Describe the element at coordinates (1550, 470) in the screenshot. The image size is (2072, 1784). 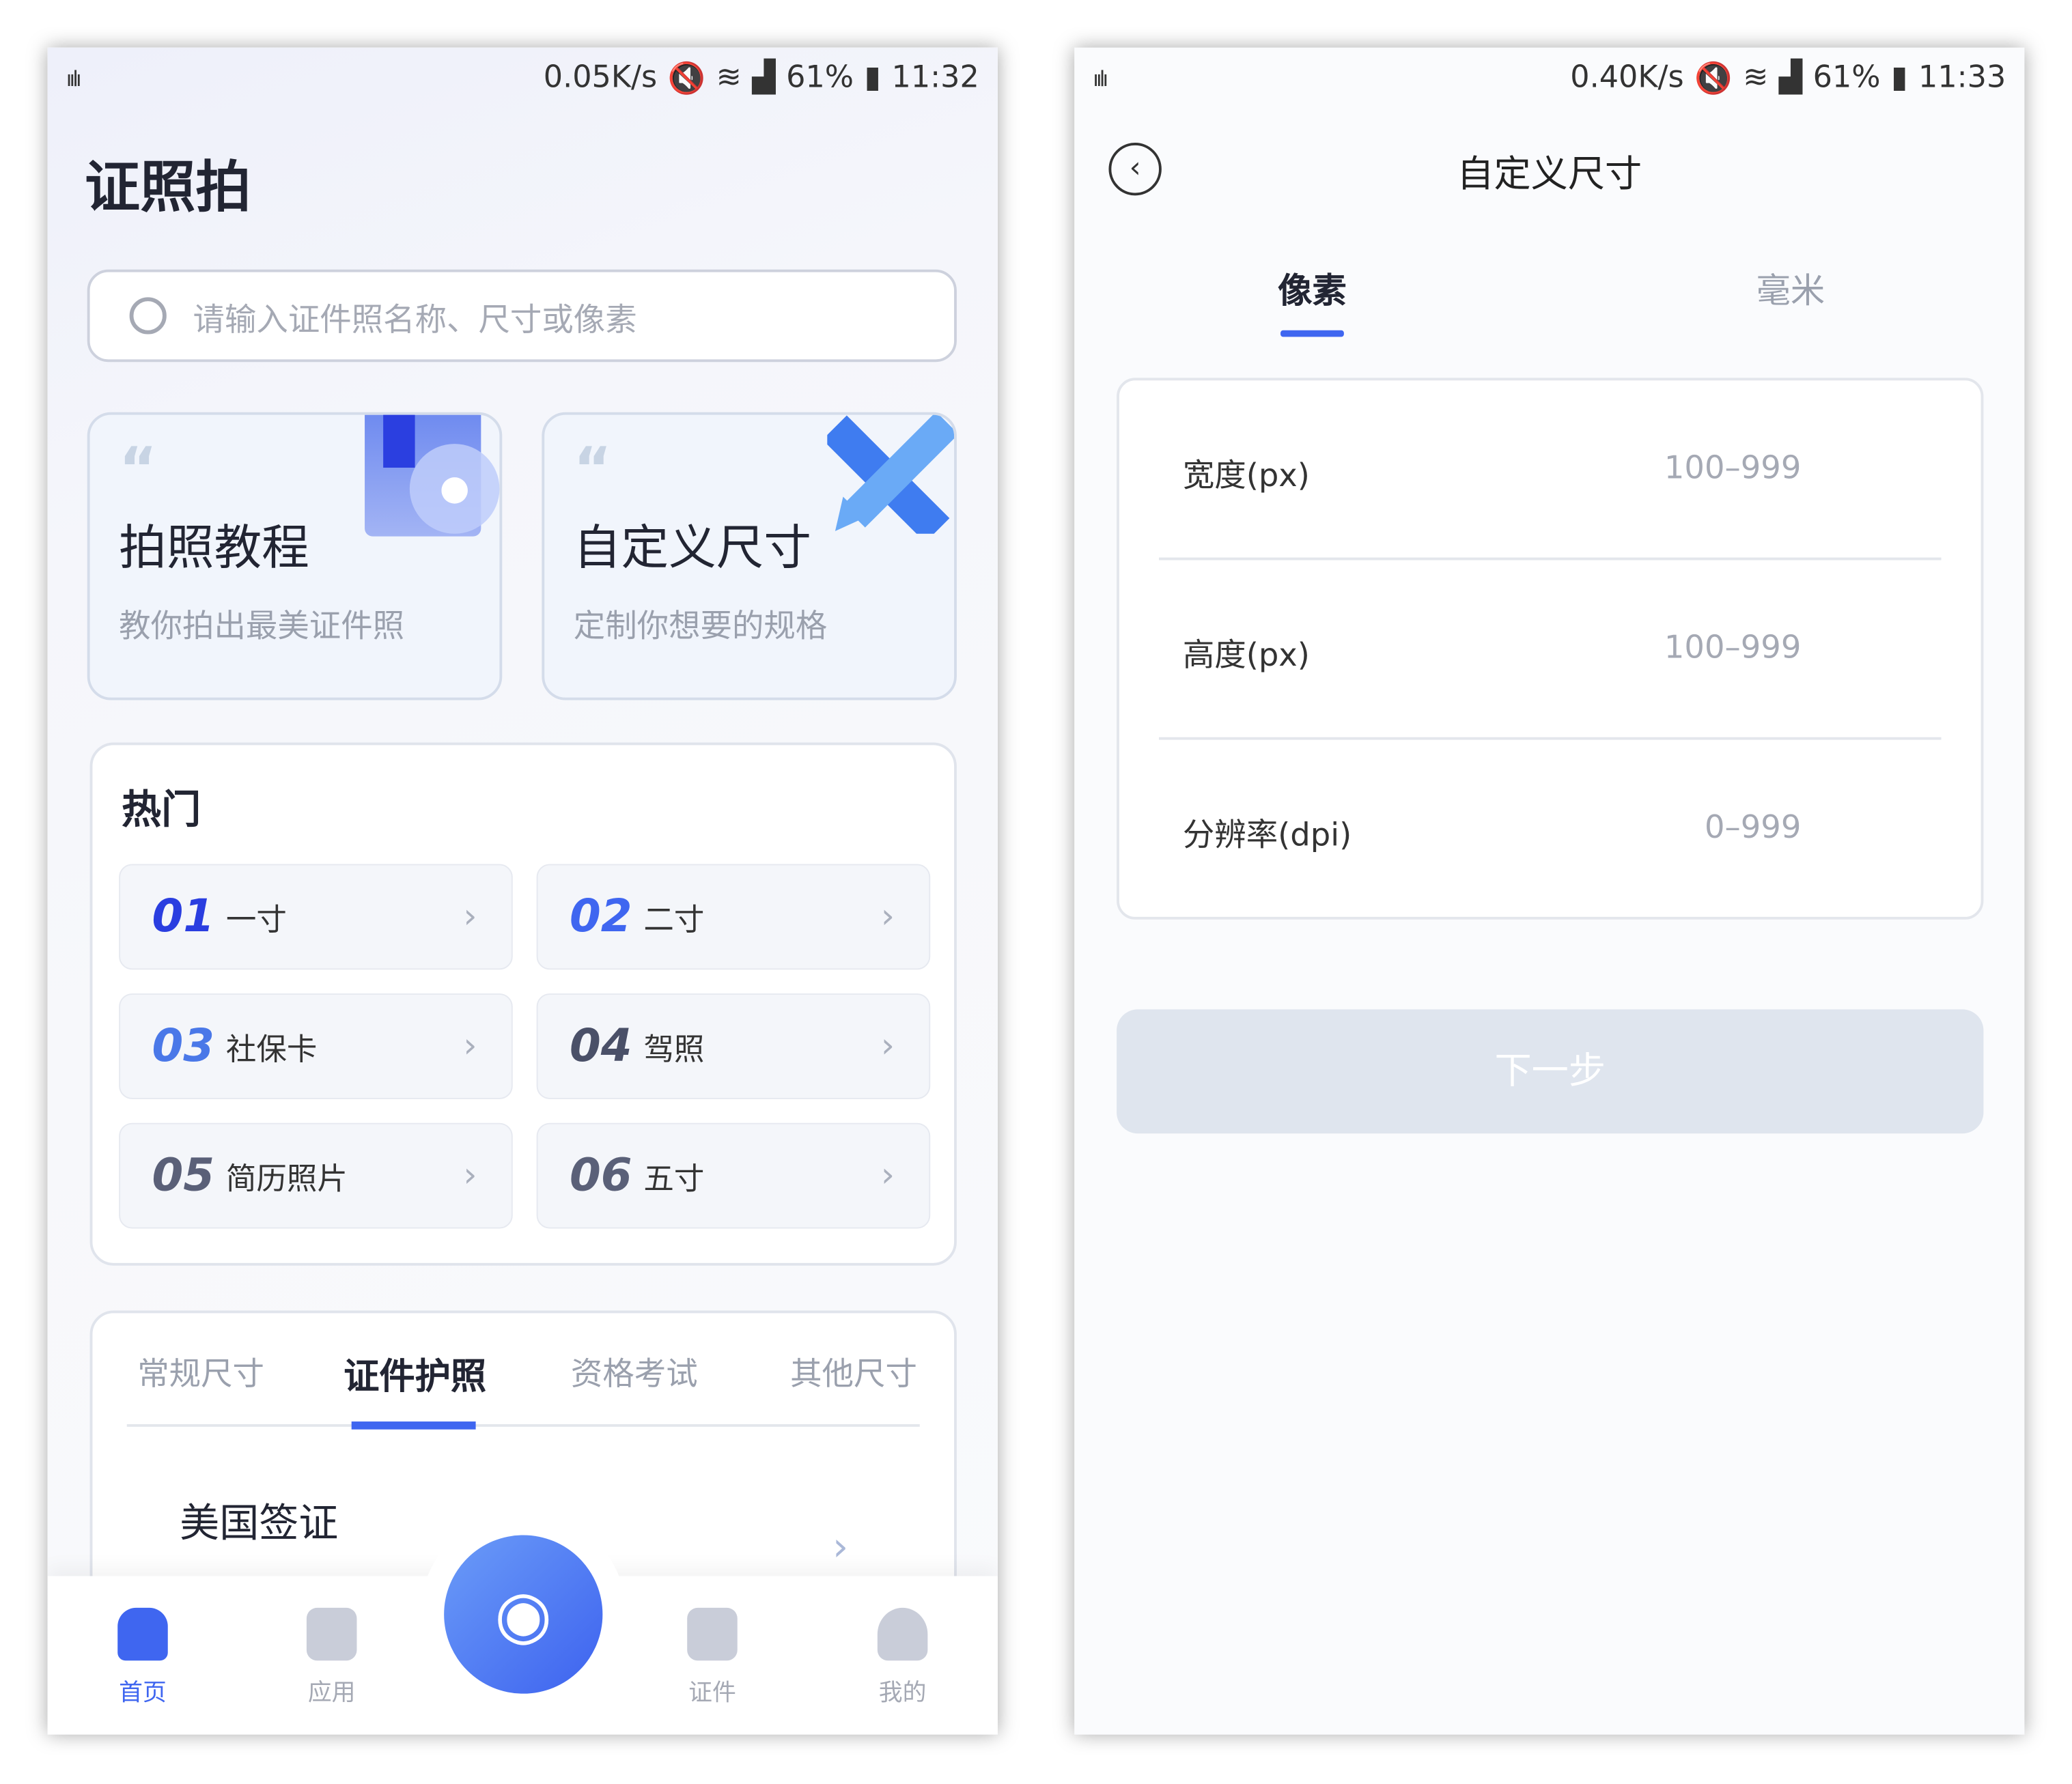
I see `width-field: 宽度(px) 100–999` at that location.